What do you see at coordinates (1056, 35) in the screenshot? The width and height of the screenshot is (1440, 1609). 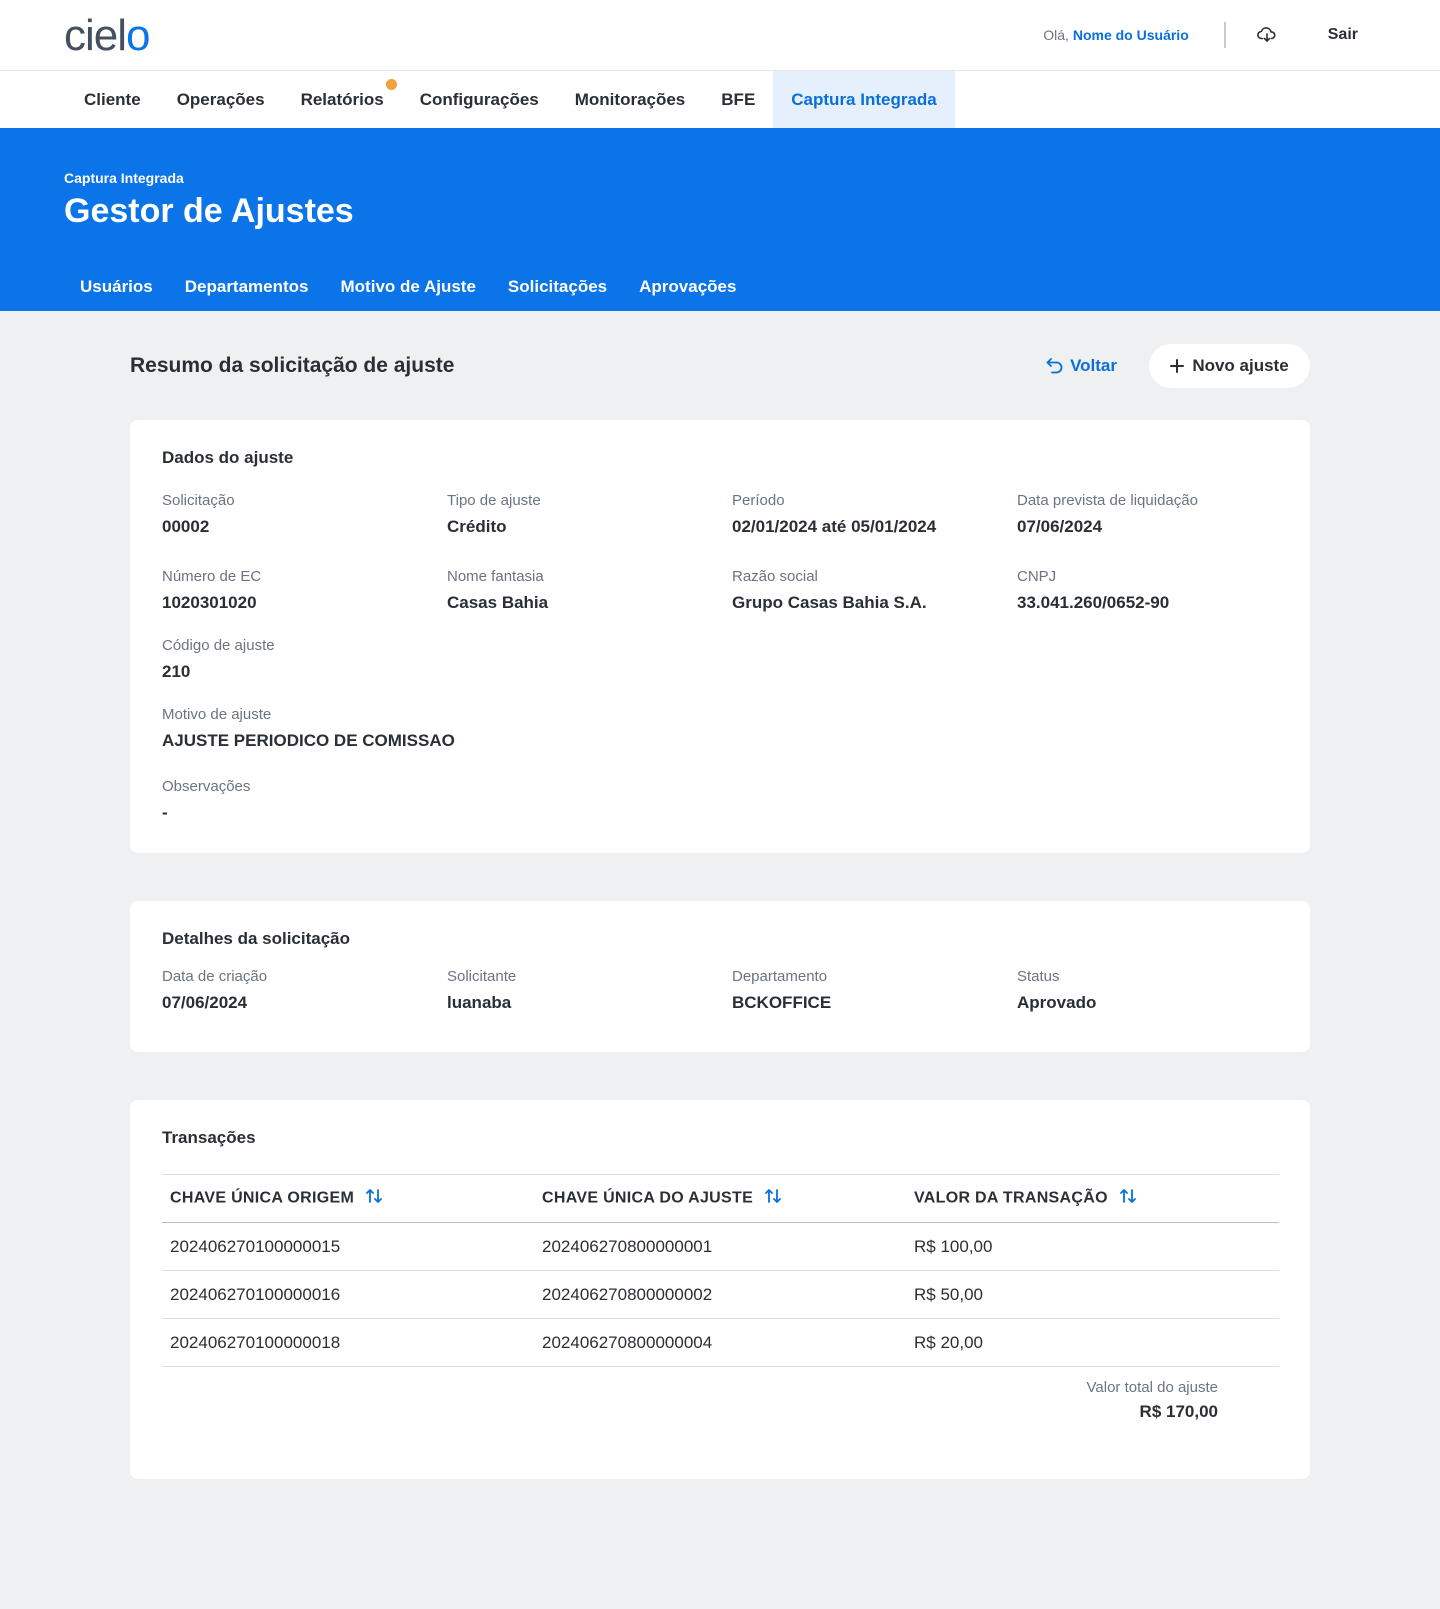 I see `greeting-prefix: Olá,` at bounding box center [1056, 35].